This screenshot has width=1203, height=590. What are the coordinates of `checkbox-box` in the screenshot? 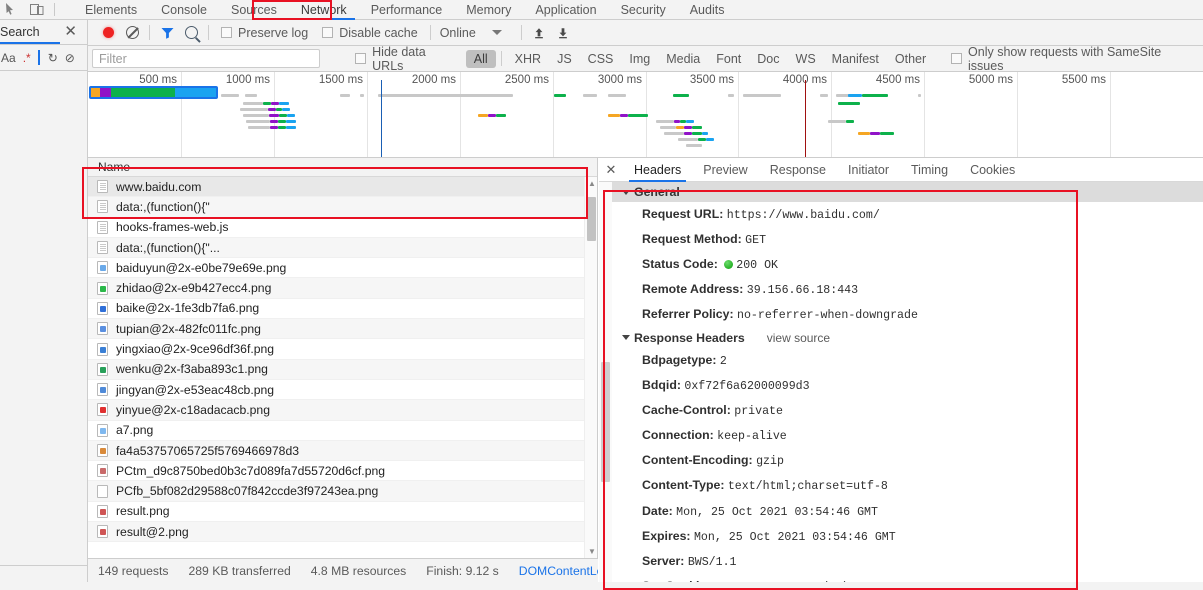 It's located at (361, 58).